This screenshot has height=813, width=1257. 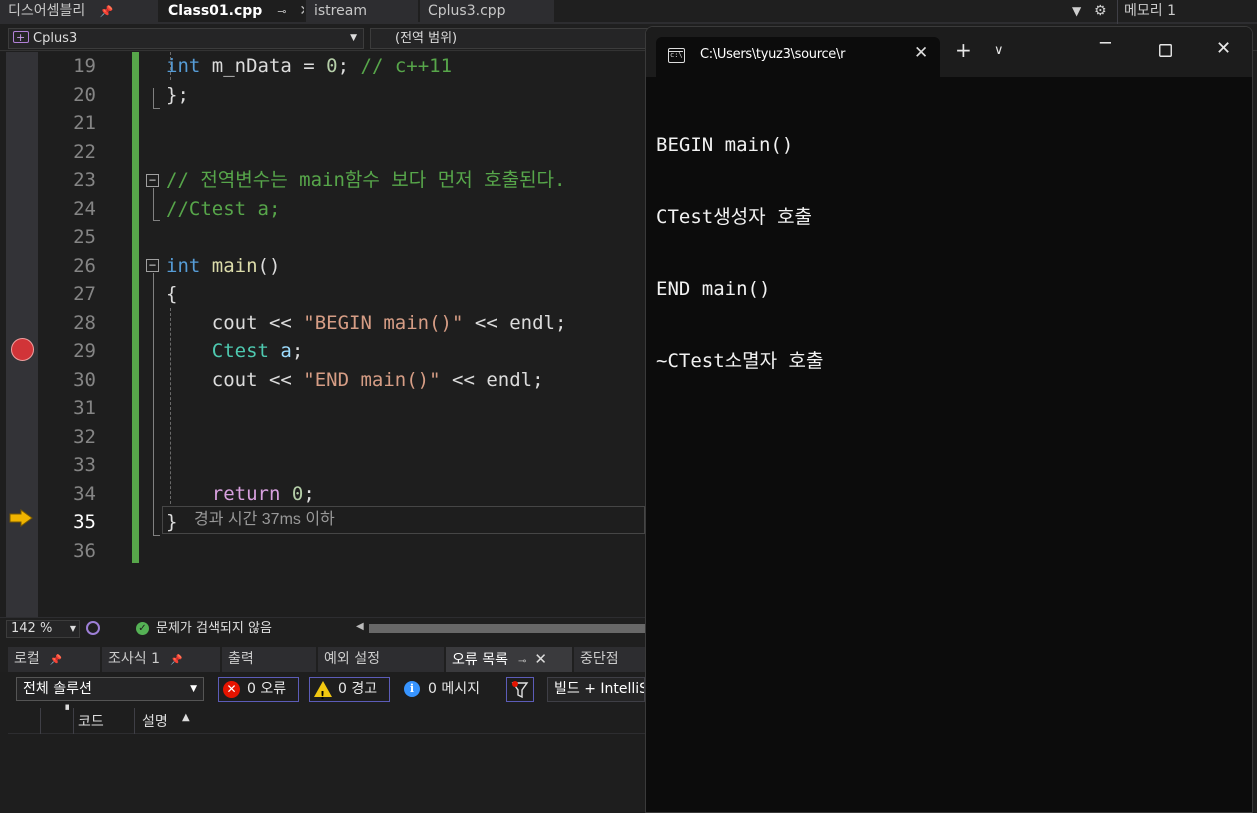 I want to click on line-number: 20, so click(x=84, y=94).